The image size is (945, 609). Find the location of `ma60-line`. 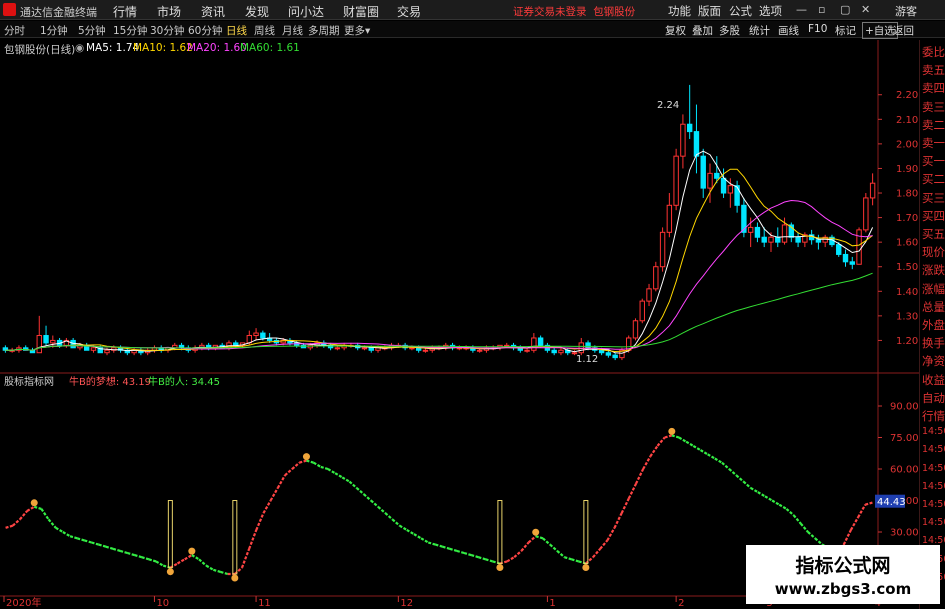

ma60-line is located at coordinates (439, 311).